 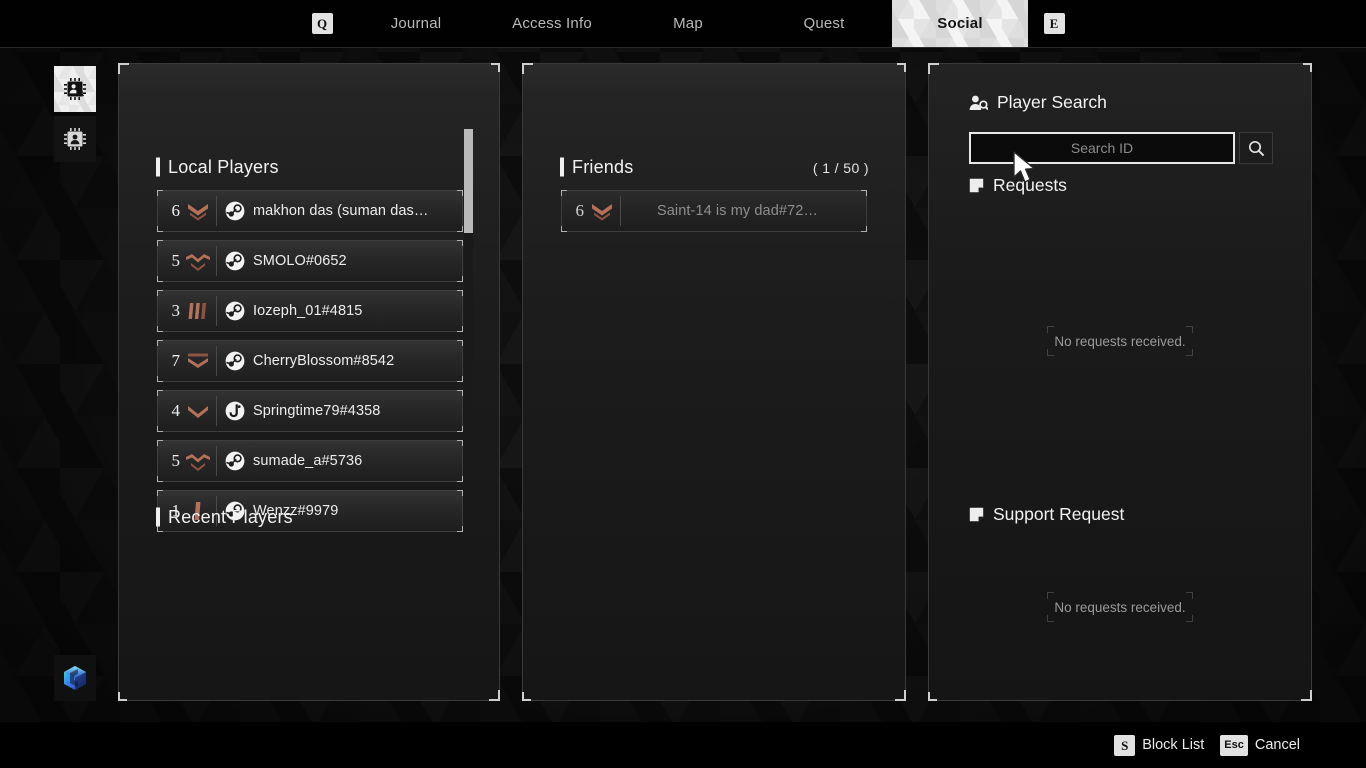 I want to click on search-submit-button, so click(x=1256, y=148).